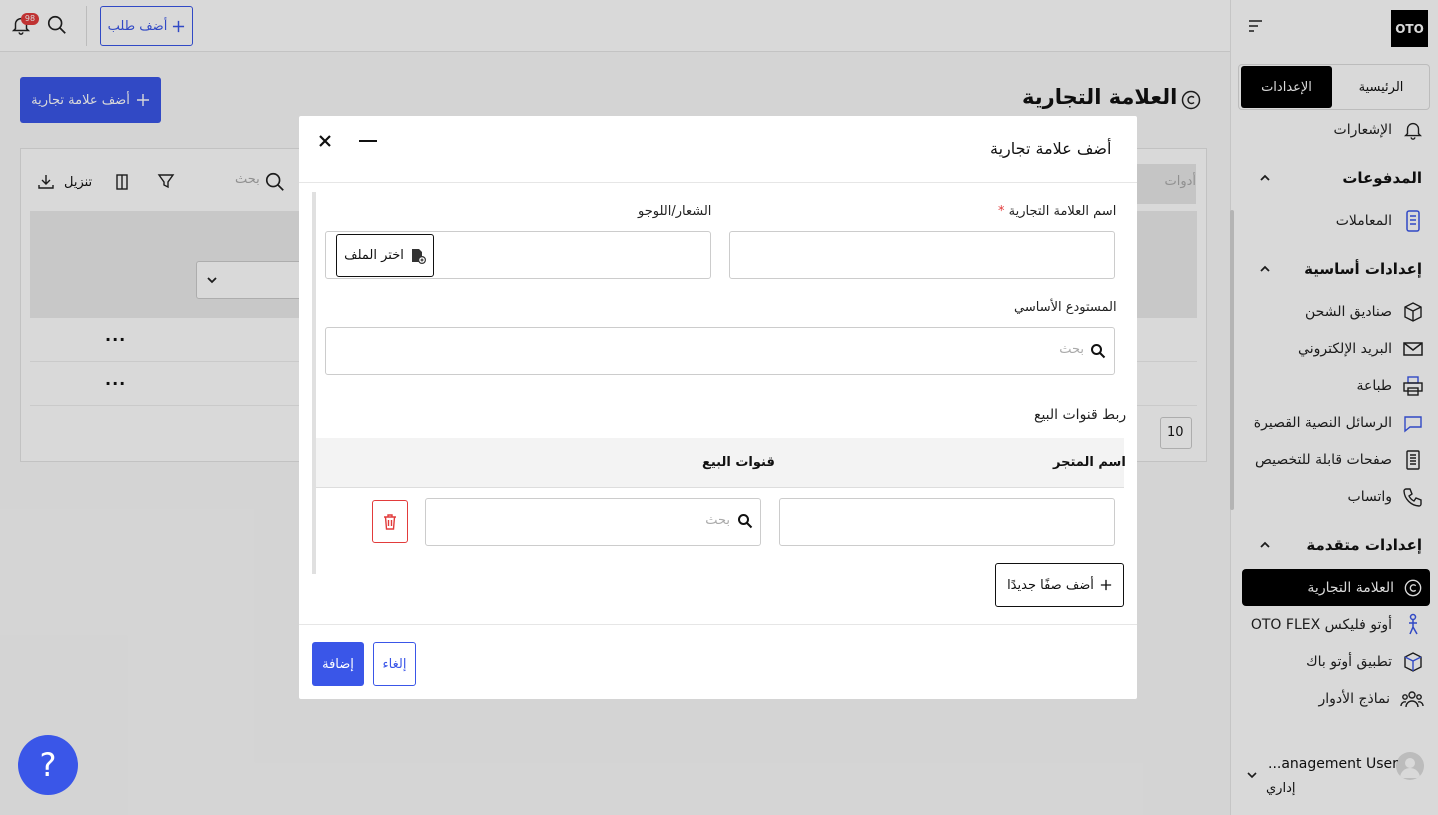 This screenshot has height=815, width=1438. Describe the element at coordinates (338, 664) in the screenshot. I see `submit-button: إضافة` at that location.